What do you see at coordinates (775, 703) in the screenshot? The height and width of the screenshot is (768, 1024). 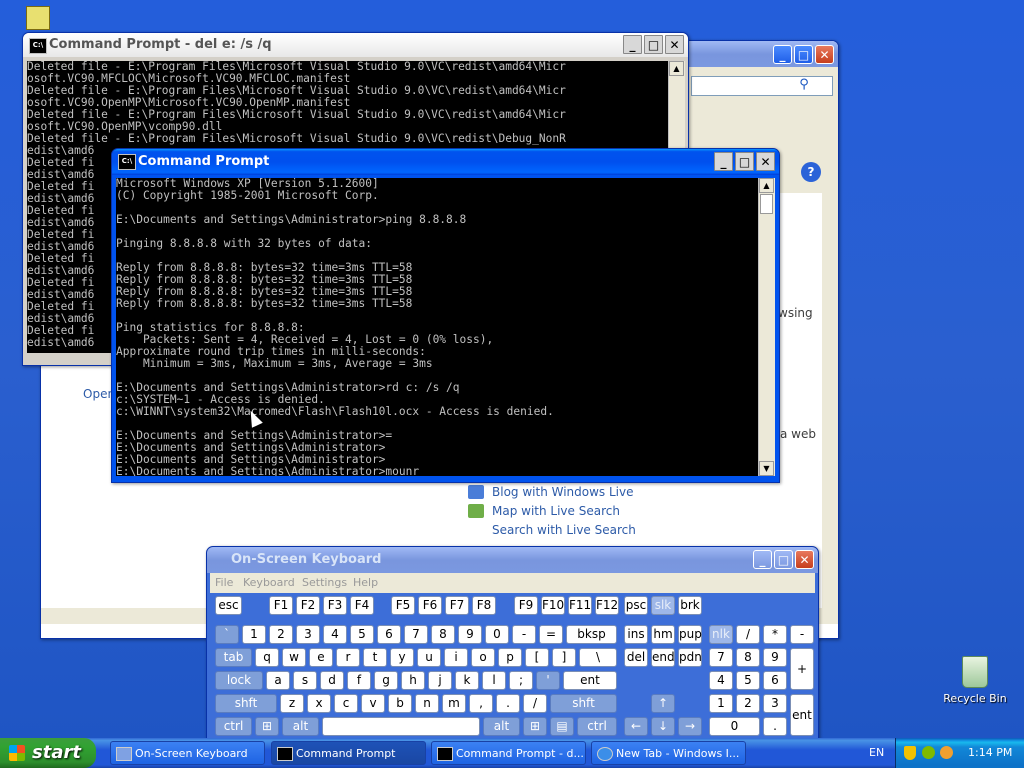 I see `osk-key: 3` at bounding box center [775, 703].